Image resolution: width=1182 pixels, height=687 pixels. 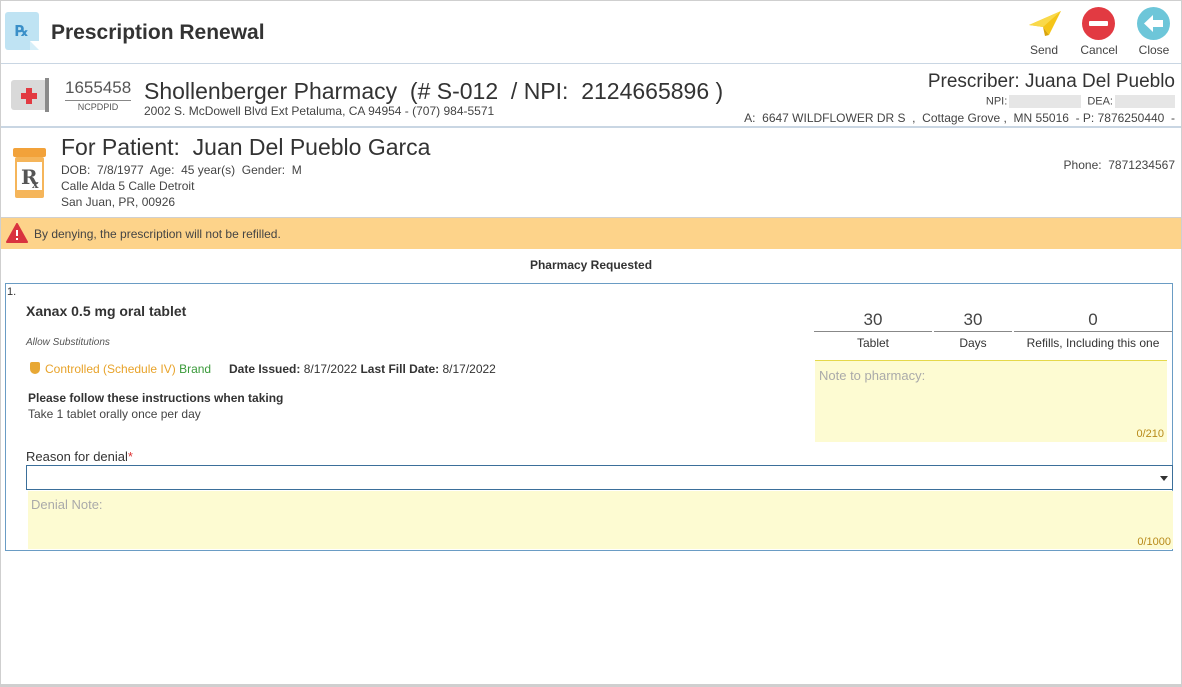 What do you see at coordinates (1154, 542) in the screenshot?
I see `denial-note-counter: 0/1000` at bounding box center [1154, 542].